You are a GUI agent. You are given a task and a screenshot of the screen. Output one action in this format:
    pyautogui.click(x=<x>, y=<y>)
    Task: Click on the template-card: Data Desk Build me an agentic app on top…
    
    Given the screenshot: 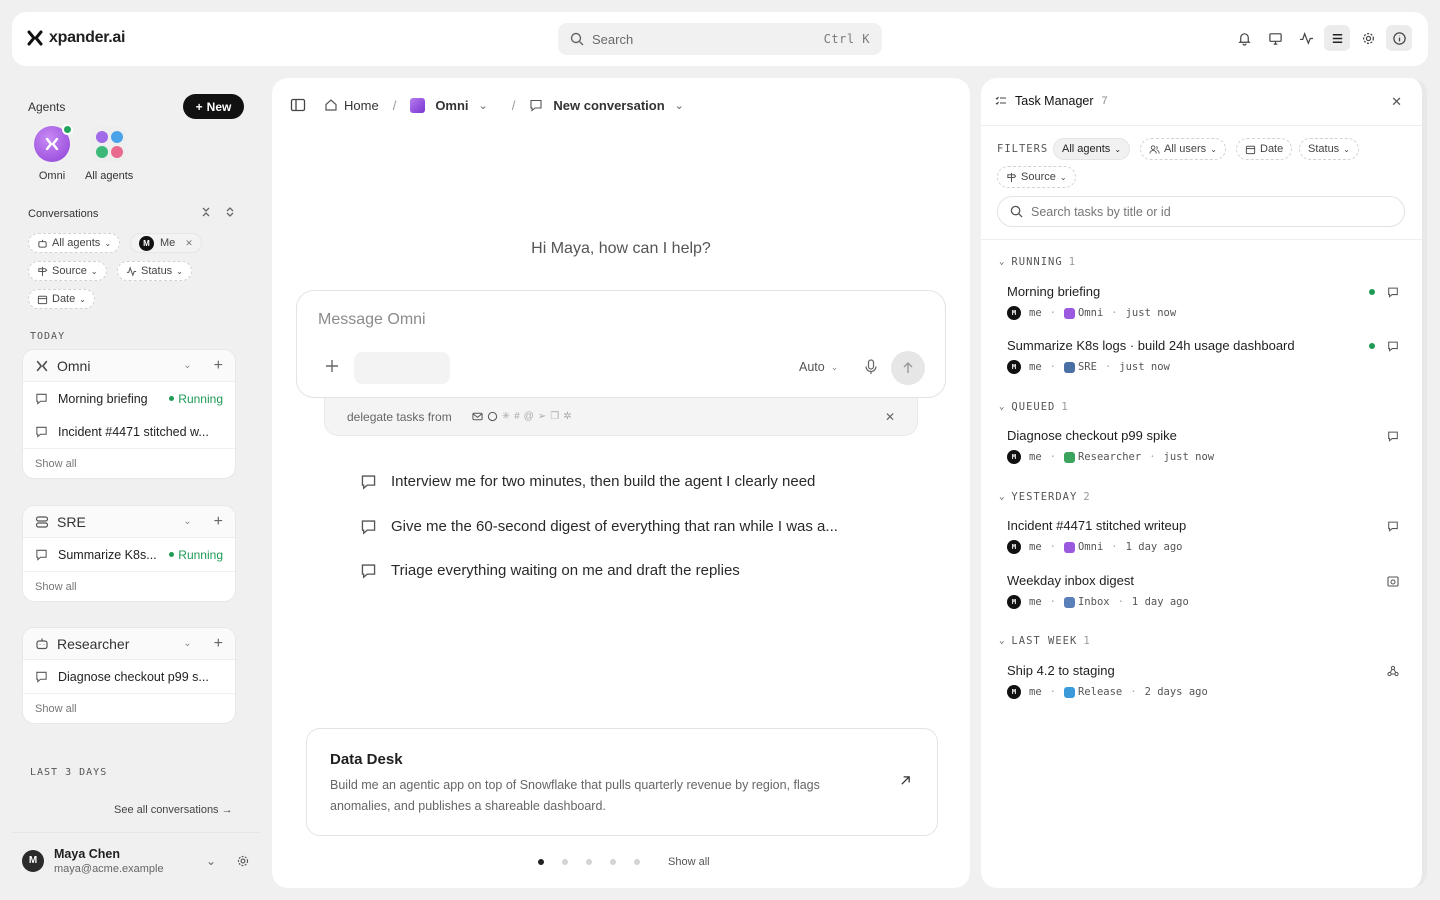 What is the action you would take?
    pyautogui.click(x=622, y=782)
    